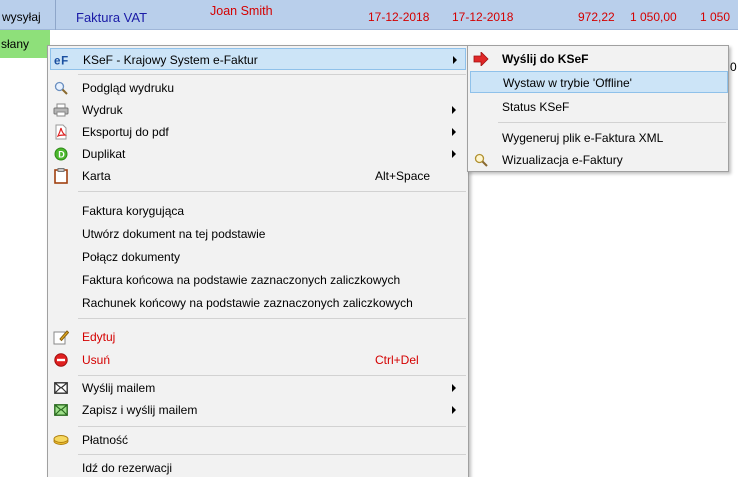 Image resolution: width=738 pixels, height=477 pixels. I want to click on menu-item-print: Wydruk, so click(258, 110).